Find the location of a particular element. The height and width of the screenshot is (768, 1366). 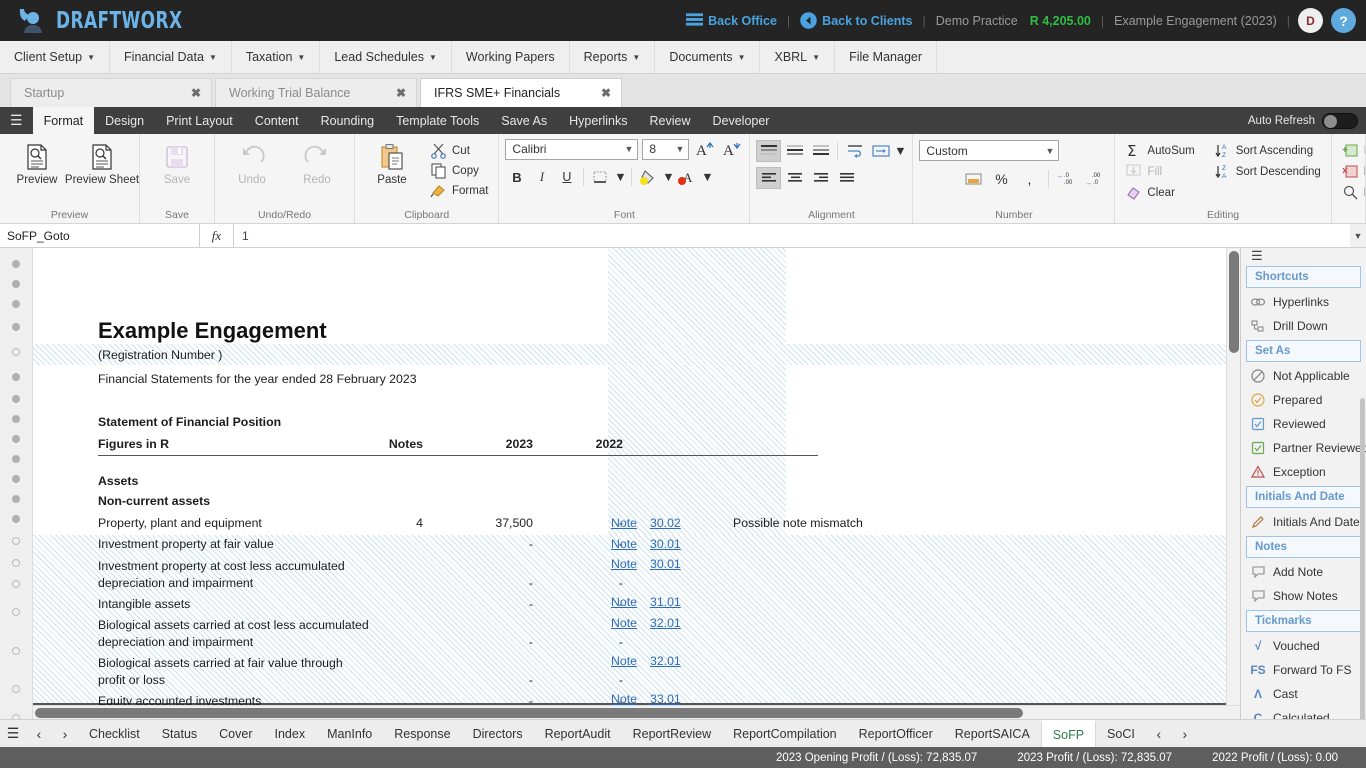

underline-button: U is located at coordinates (566, 177).